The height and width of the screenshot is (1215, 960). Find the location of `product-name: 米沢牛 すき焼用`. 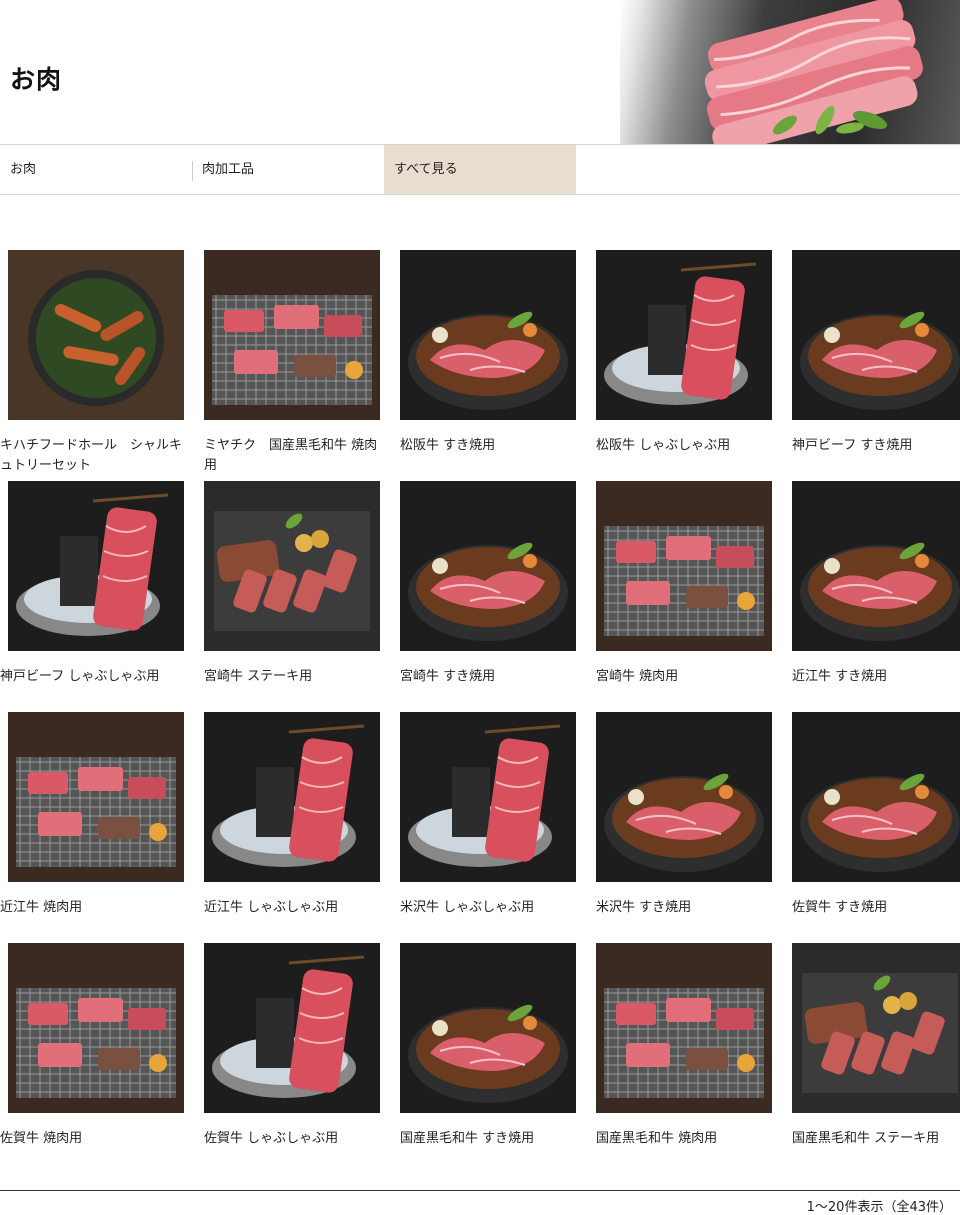

product-name: 米沢牛 すき焼用 is located at coordinates (688, 908).